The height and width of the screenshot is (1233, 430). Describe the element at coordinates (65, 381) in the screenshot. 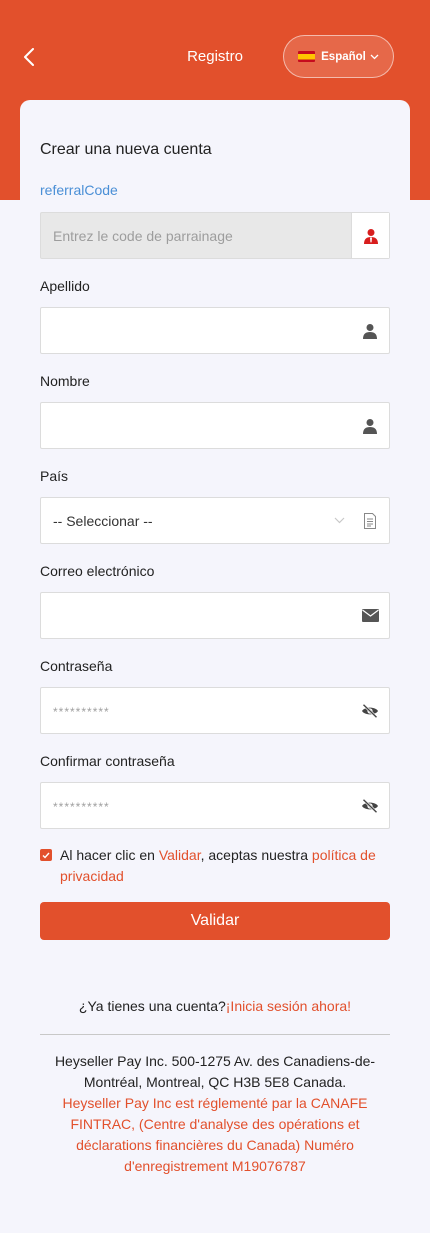

I see `first-name-label: Nombre` at that location.